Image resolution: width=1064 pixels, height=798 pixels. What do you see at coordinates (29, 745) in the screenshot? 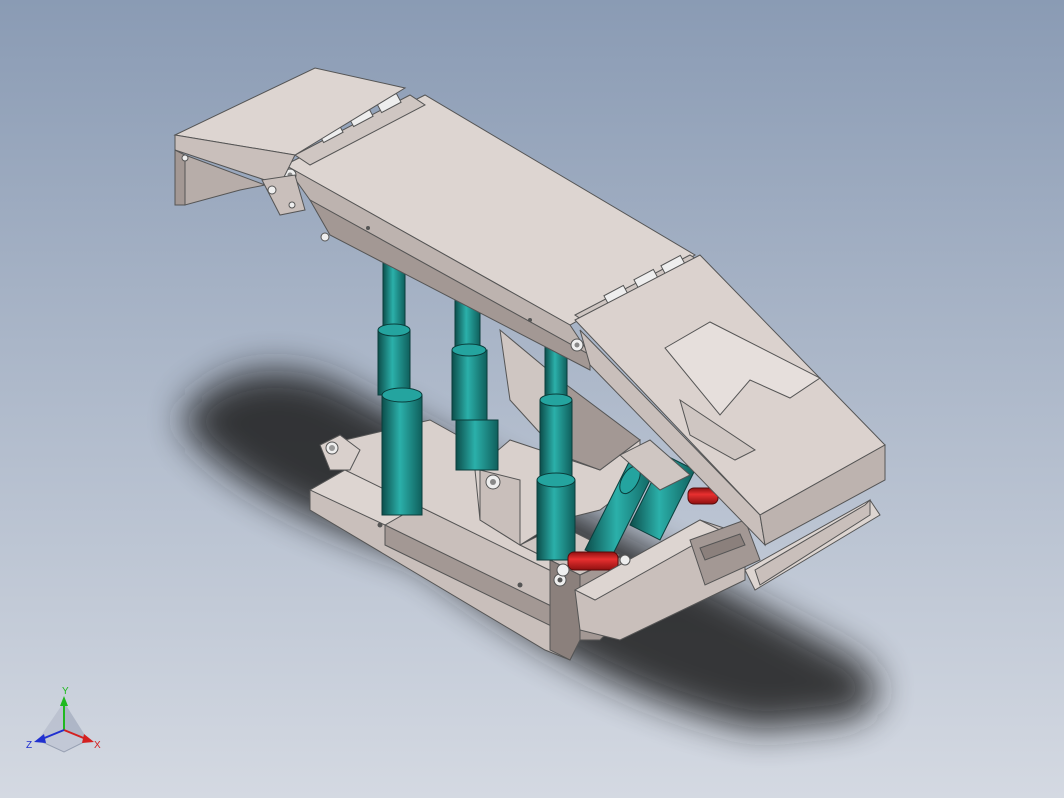
I see `z-axis-label: Z` at bounding box center [29, 745].